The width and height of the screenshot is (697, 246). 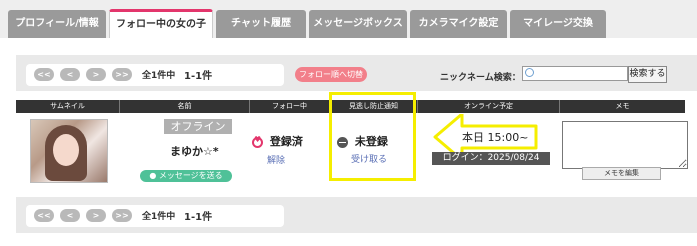 What do you see at coordinates (153, 175) in the screenshot?
I see `chat-bubble-icon: ●` at bounding box center [153, 175].